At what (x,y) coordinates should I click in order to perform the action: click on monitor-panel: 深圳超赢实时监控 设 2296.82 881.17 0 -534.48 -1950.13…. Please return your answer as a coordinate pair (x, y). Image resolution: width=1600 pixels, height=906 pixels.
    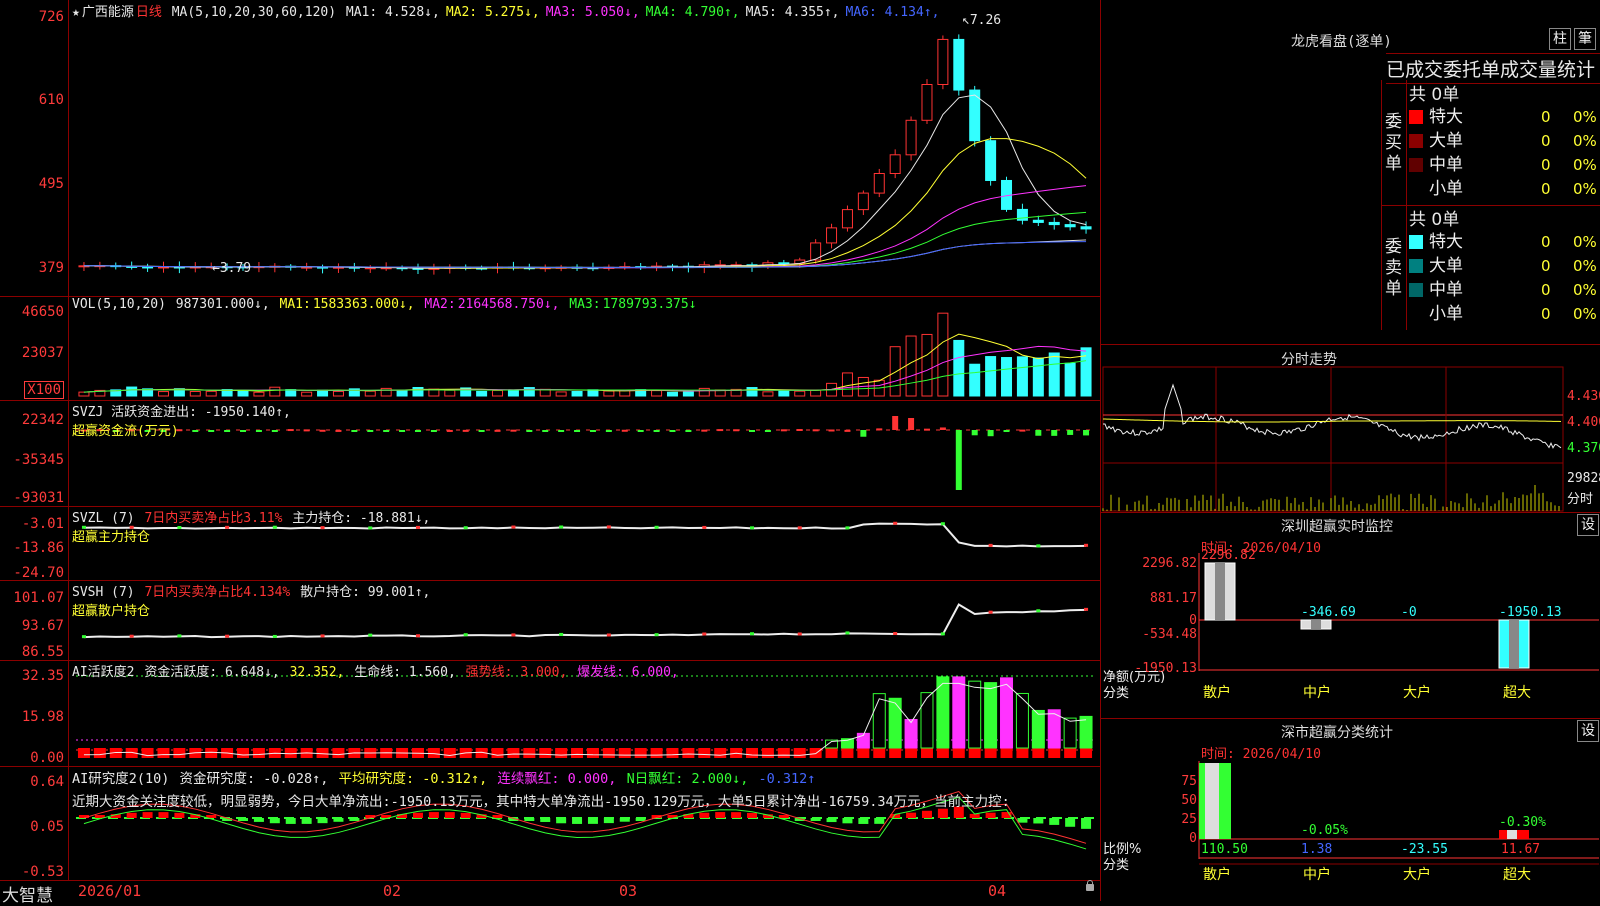
    Looking at the image, I should click on (1350, 615).